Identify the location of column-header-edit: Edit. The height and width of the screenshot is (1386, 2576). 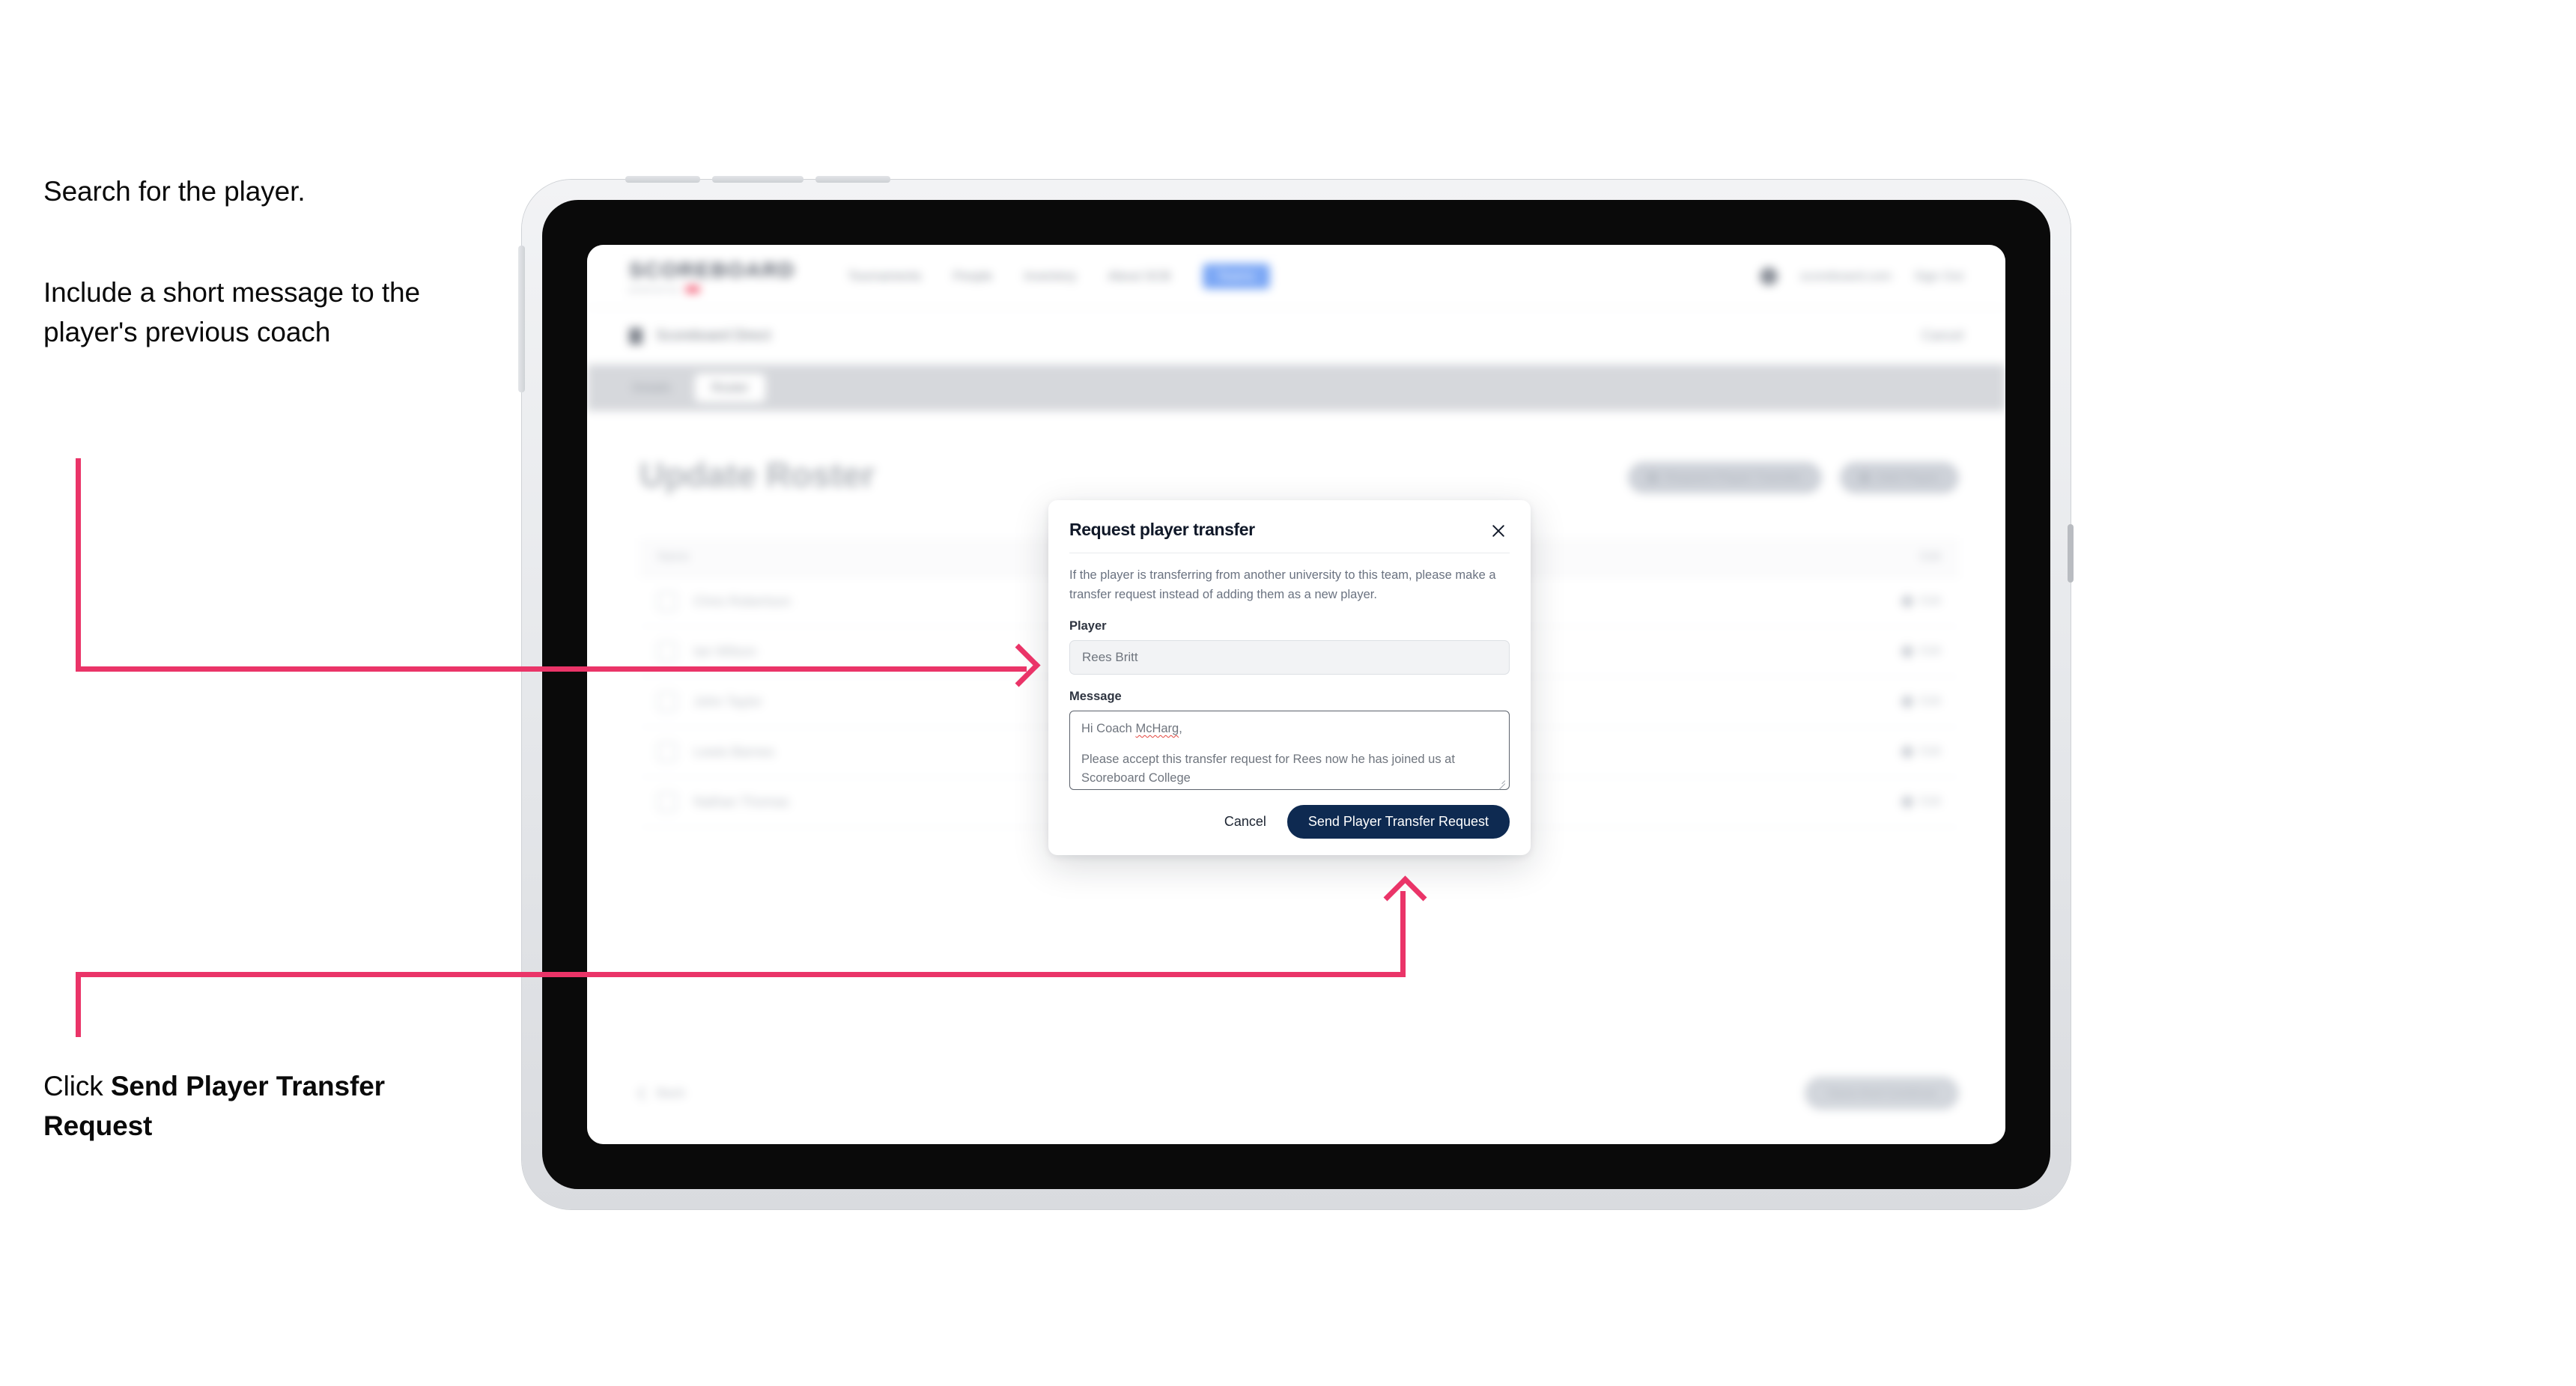
(1930, 557).